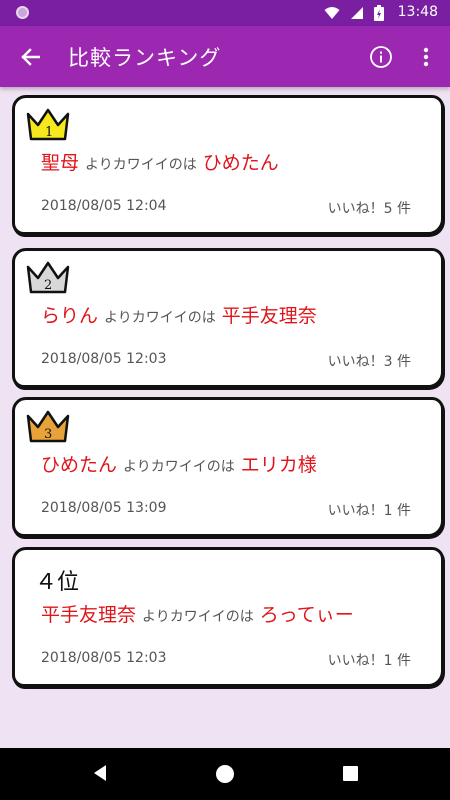 This screenshot has width=450, height=800. What do you see at coordinates (357, 13) in the screenshot?
I see `signal-icon` at bounding box center [357, 13].